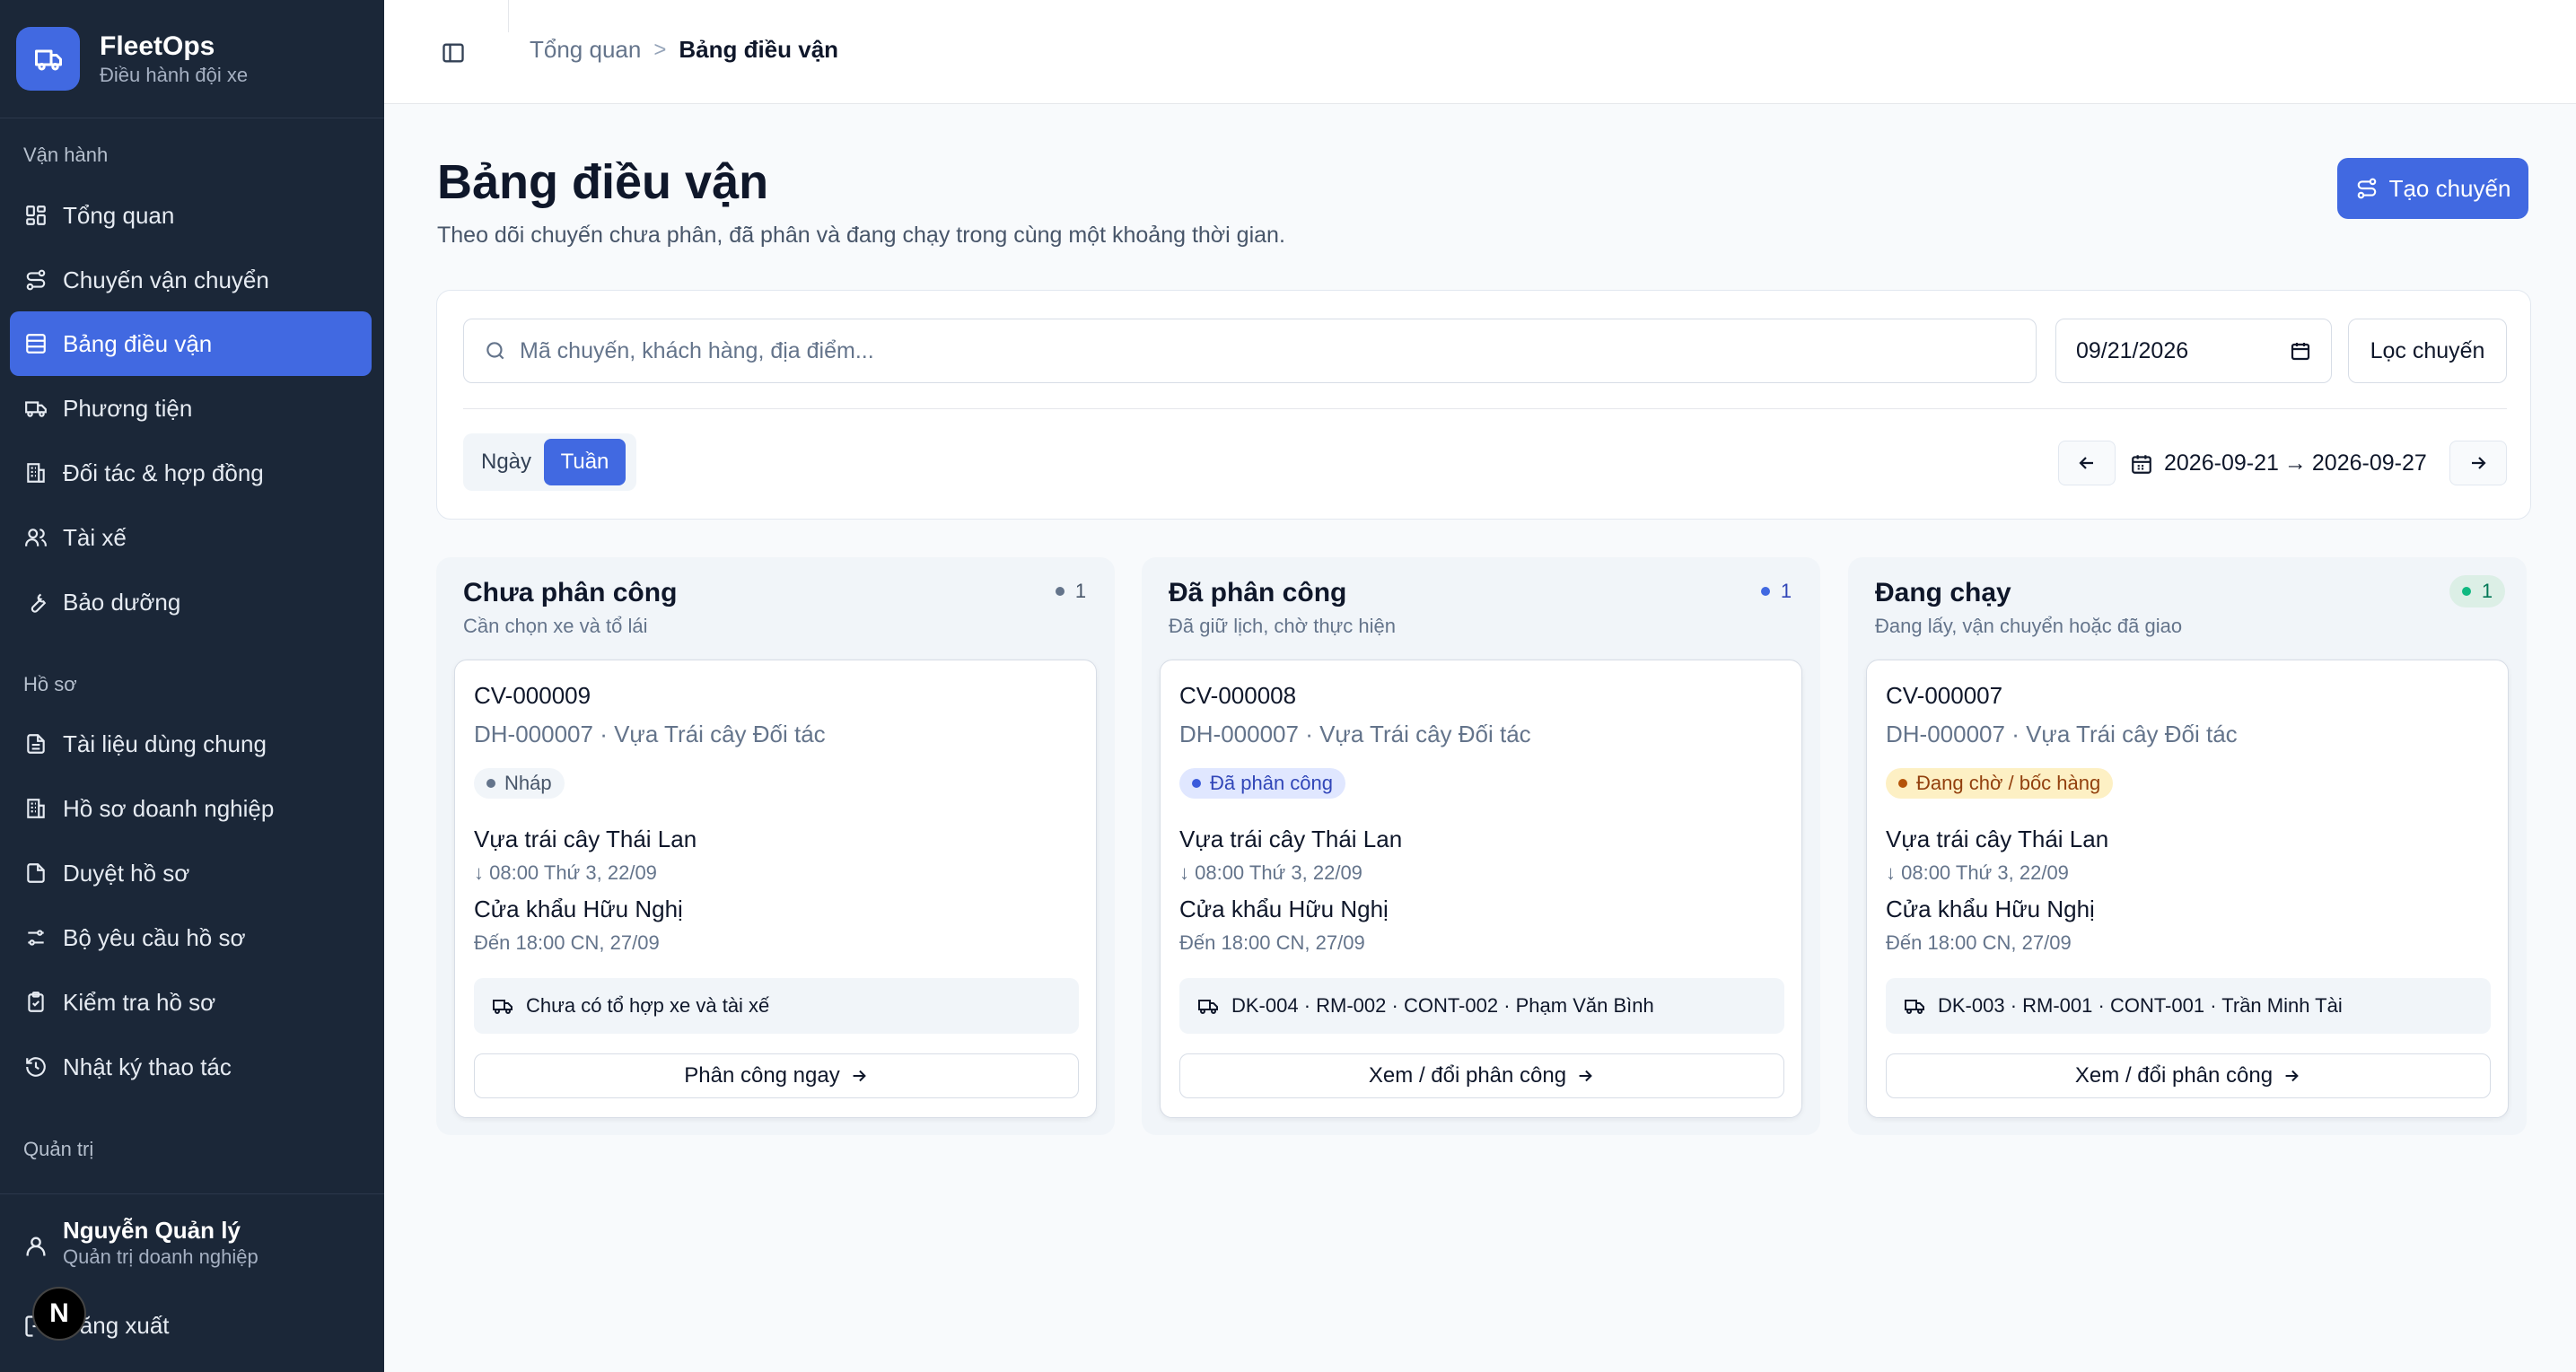 This screenshot has height=1372, width=2576. Describe the element at coordinates (453, 53) in the screenshot. I see `sidebar-toggle-button` at that location.